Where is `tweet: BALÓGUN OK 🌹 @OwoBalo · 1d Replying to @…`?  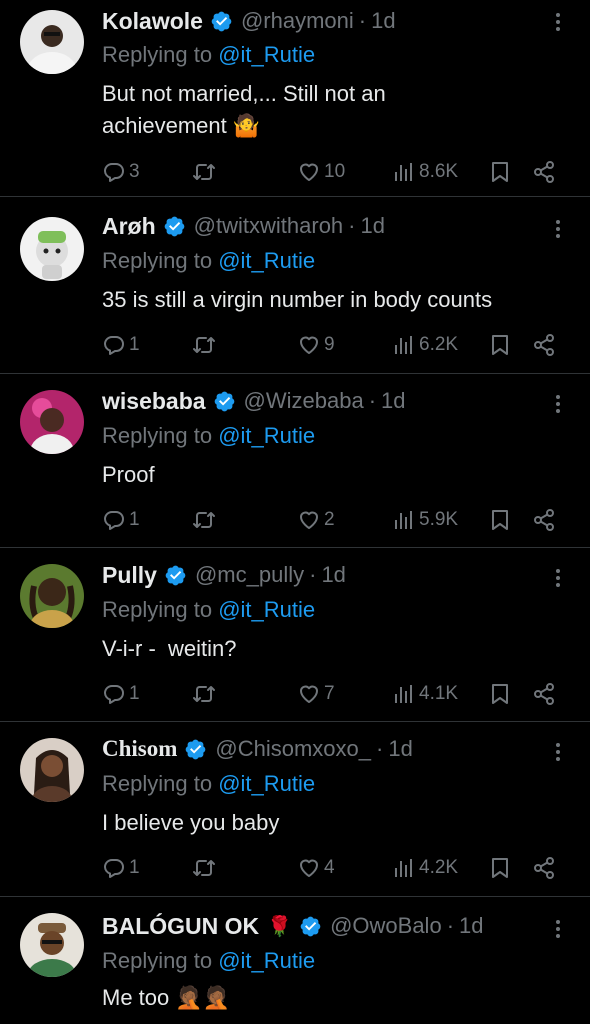
tweet: BALÓGUN OK 🌹 @OwoBalo · 1d Replying to @… is located at coordinates (295, 960).